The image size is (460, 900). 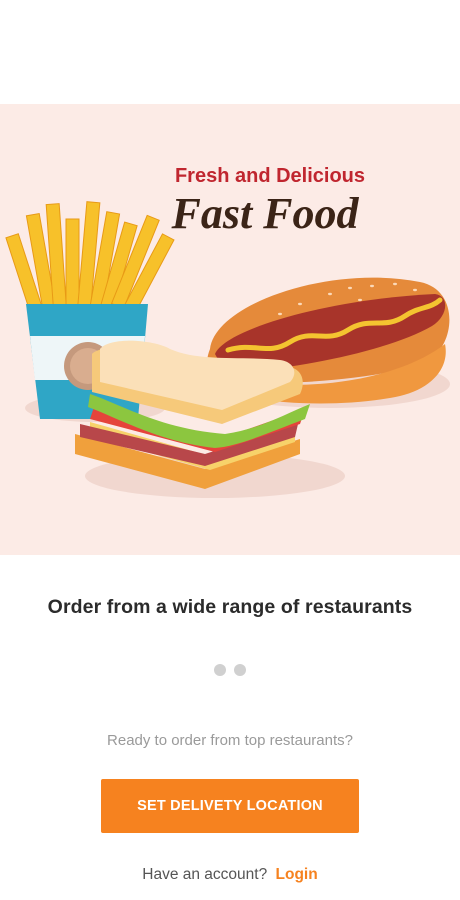 I want to click on onboarding-headline: Order from a wide range of restaurants, so click(x=230, y=607).